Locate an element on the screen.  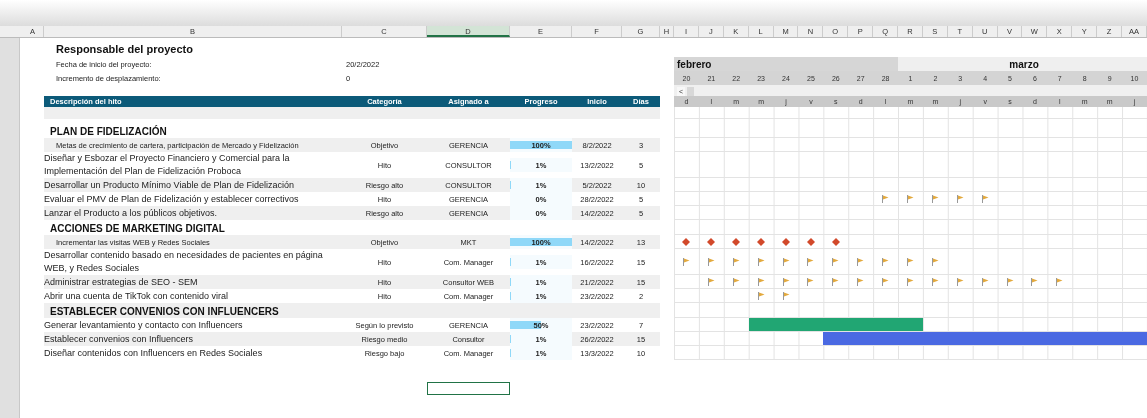
task-description: Generar levantamiento y contacto con Influencers is located at coordinates (143, 325).